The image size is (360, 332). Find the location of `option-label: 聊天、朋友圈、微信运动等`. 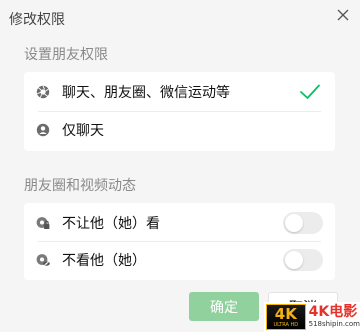

option-label: 聊天、朋友圈、微信运动等 is located at coordinates (146, 93).